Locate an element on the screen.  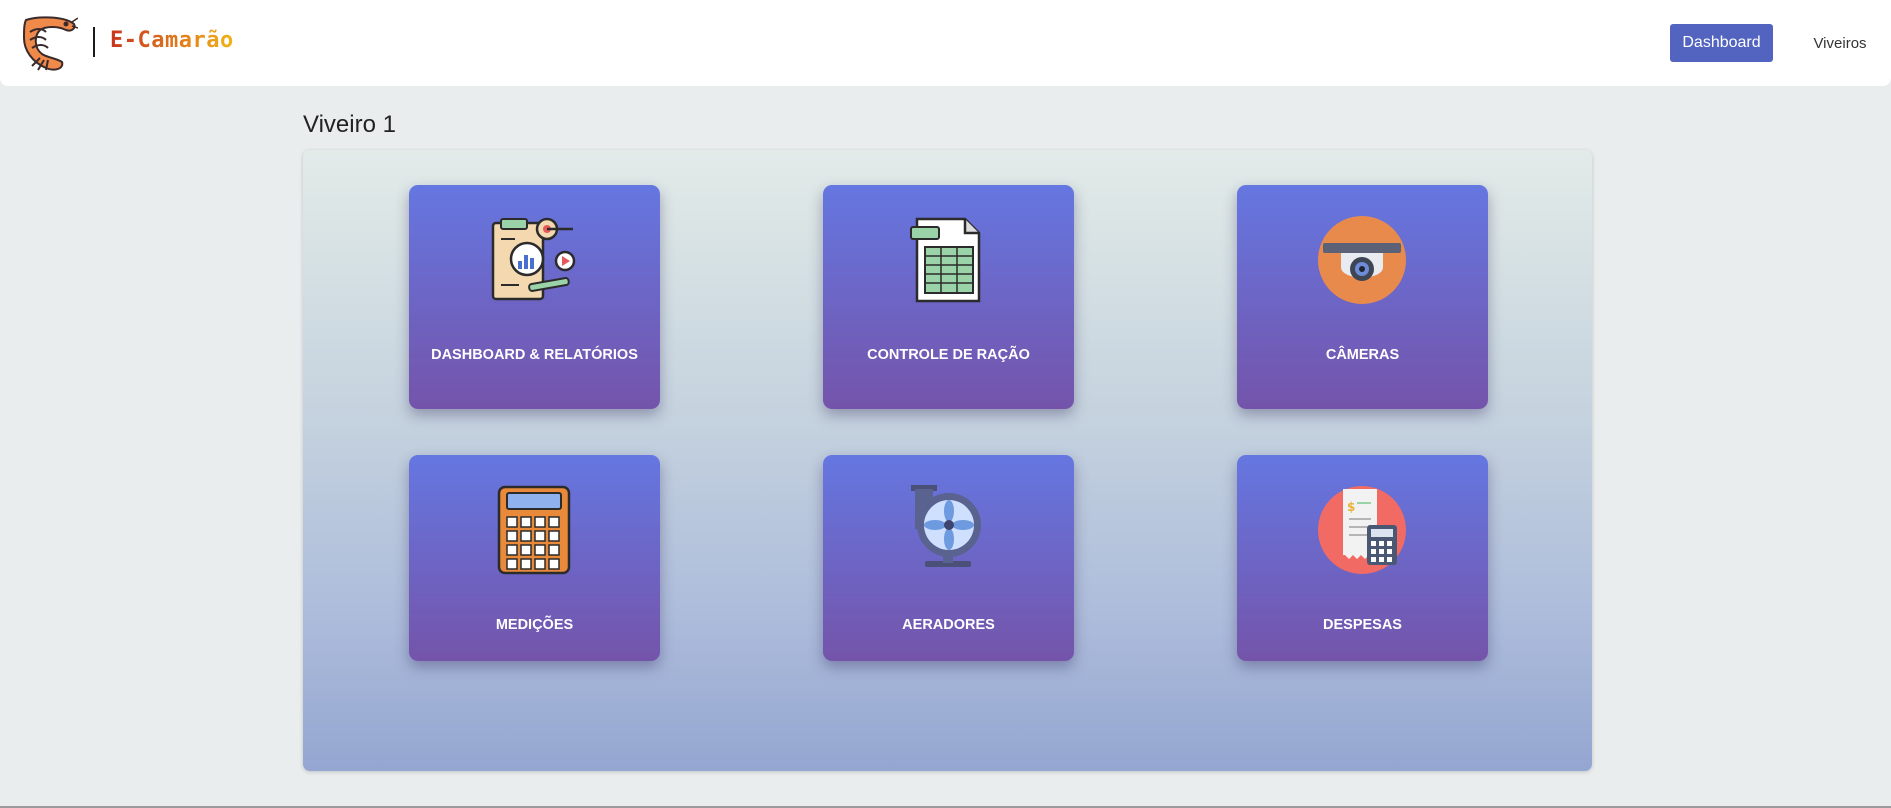
card-dashboard-relatorios: DASHBOARD & RELATÓRIOS is located at coordinates (534, 297).